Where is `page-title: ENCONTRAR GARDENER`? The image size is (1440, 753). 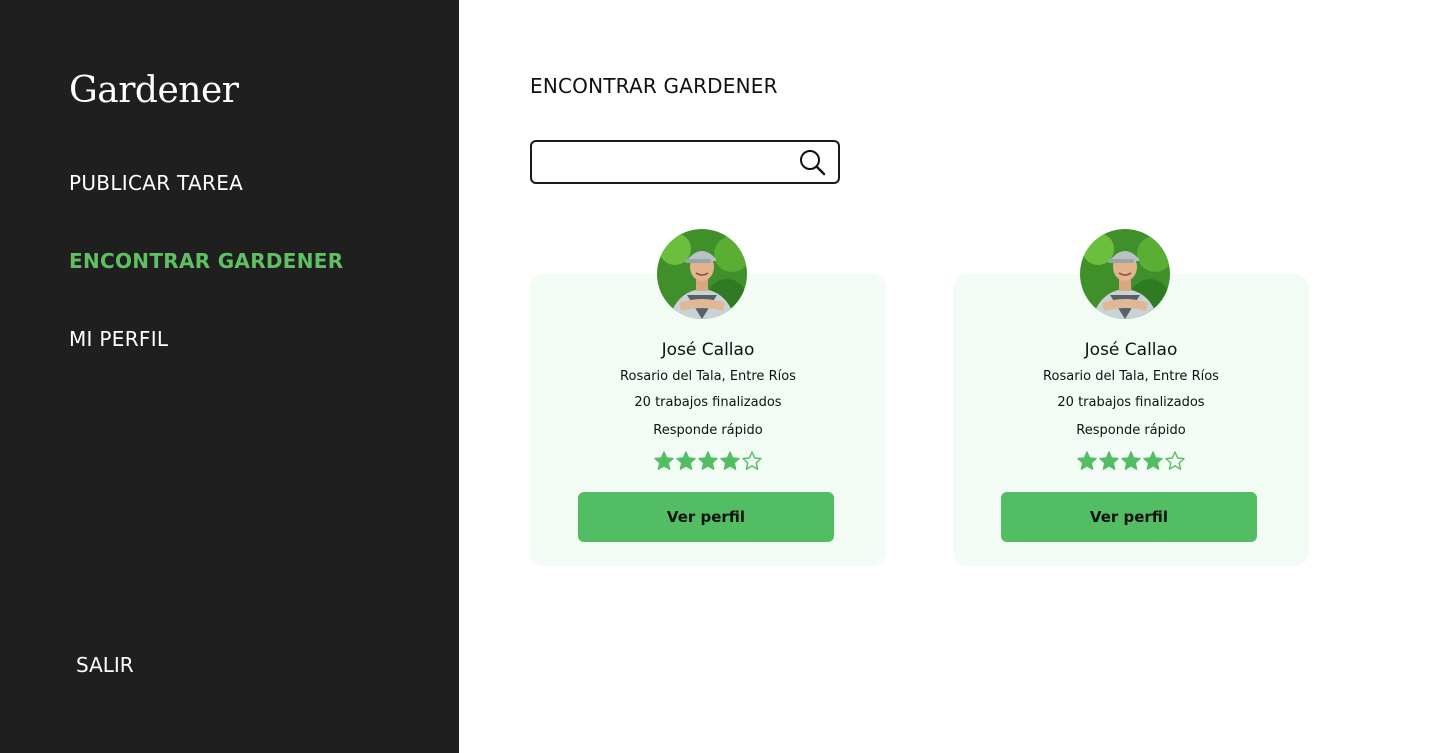 page-title: ENCONTRAR GARDENER is located at coordinates (654, 86).